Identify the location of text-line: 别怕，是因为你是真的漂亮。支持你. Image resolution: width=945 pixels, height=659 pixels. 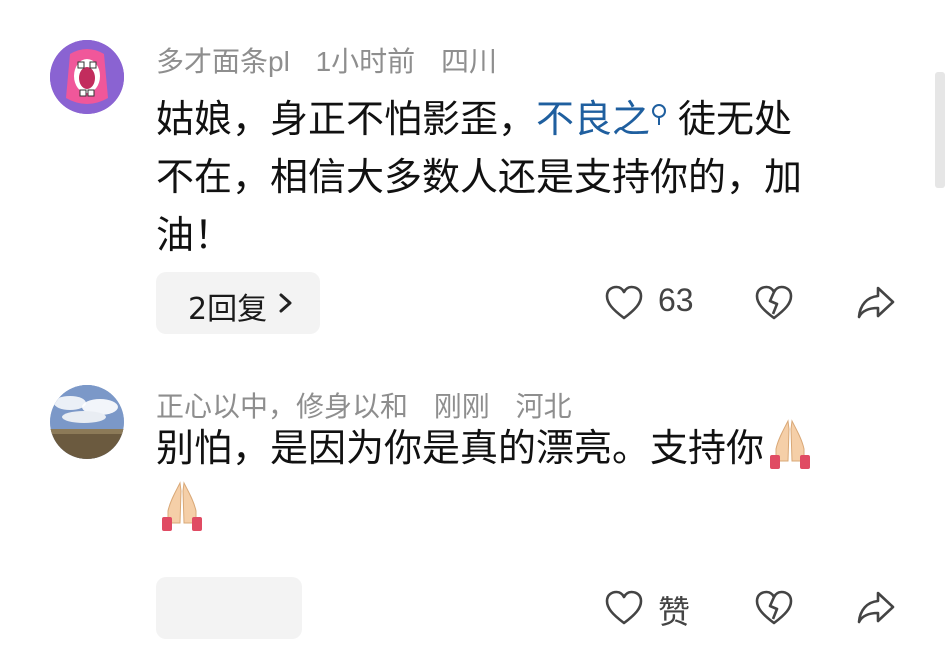
(460, 448).